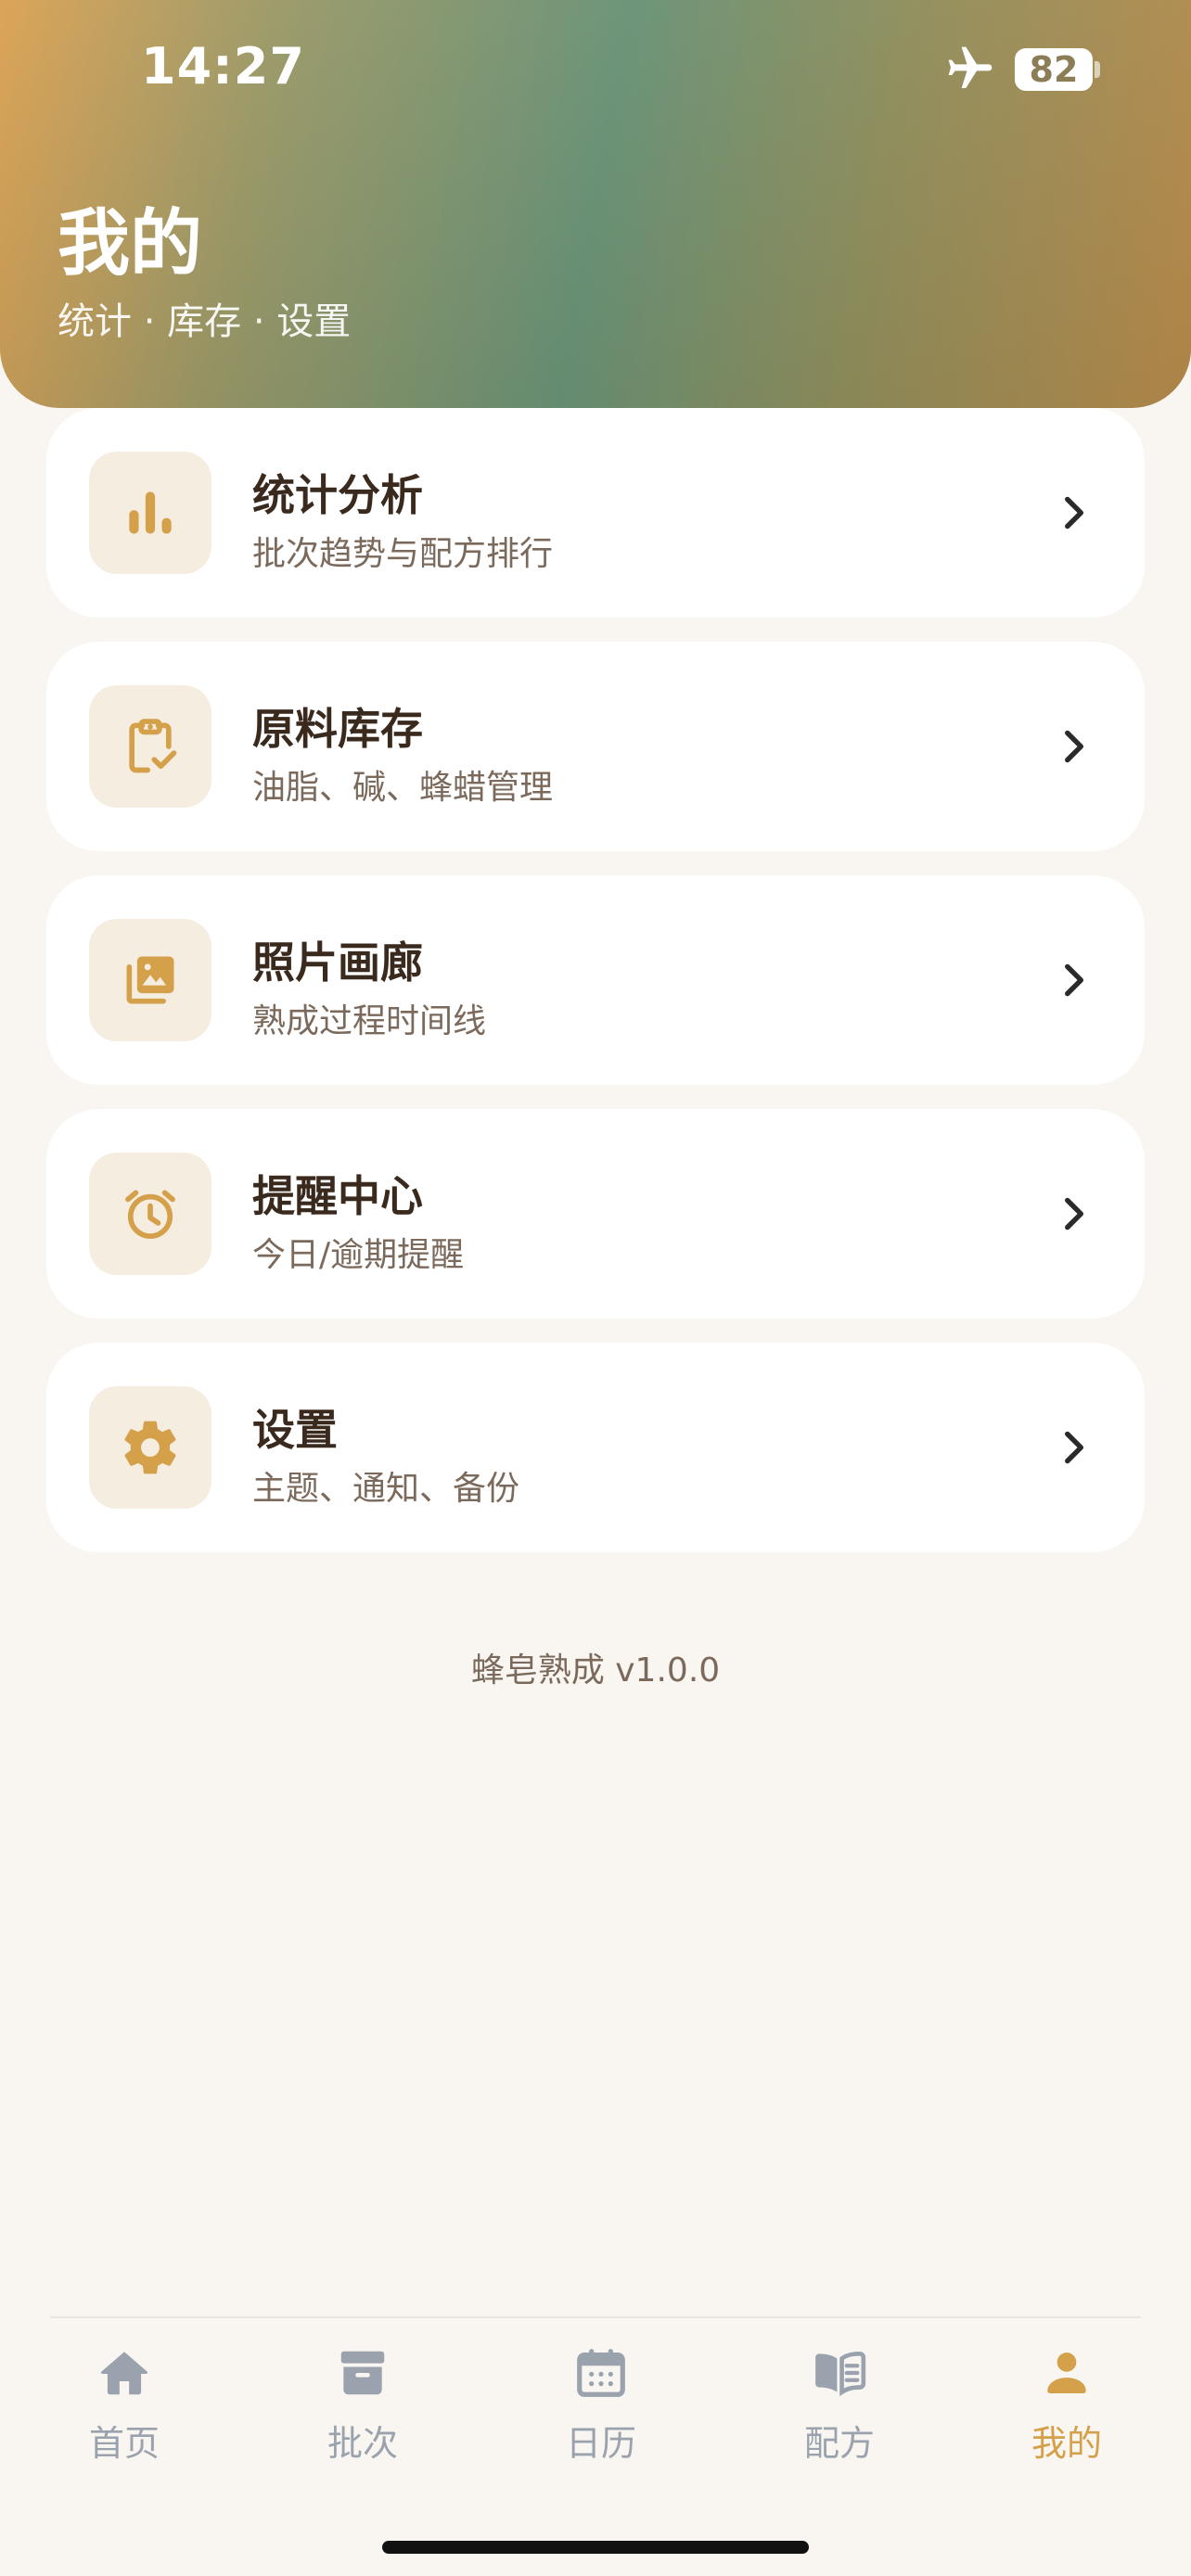 Image resolution: width=1191 pixels, height=2576 pixels. What do you see at coordinates (205, 321) in the screenshot?
I see `page-subtitle: 统计 · 库存 · 设置` at bounding box center [205, 321].